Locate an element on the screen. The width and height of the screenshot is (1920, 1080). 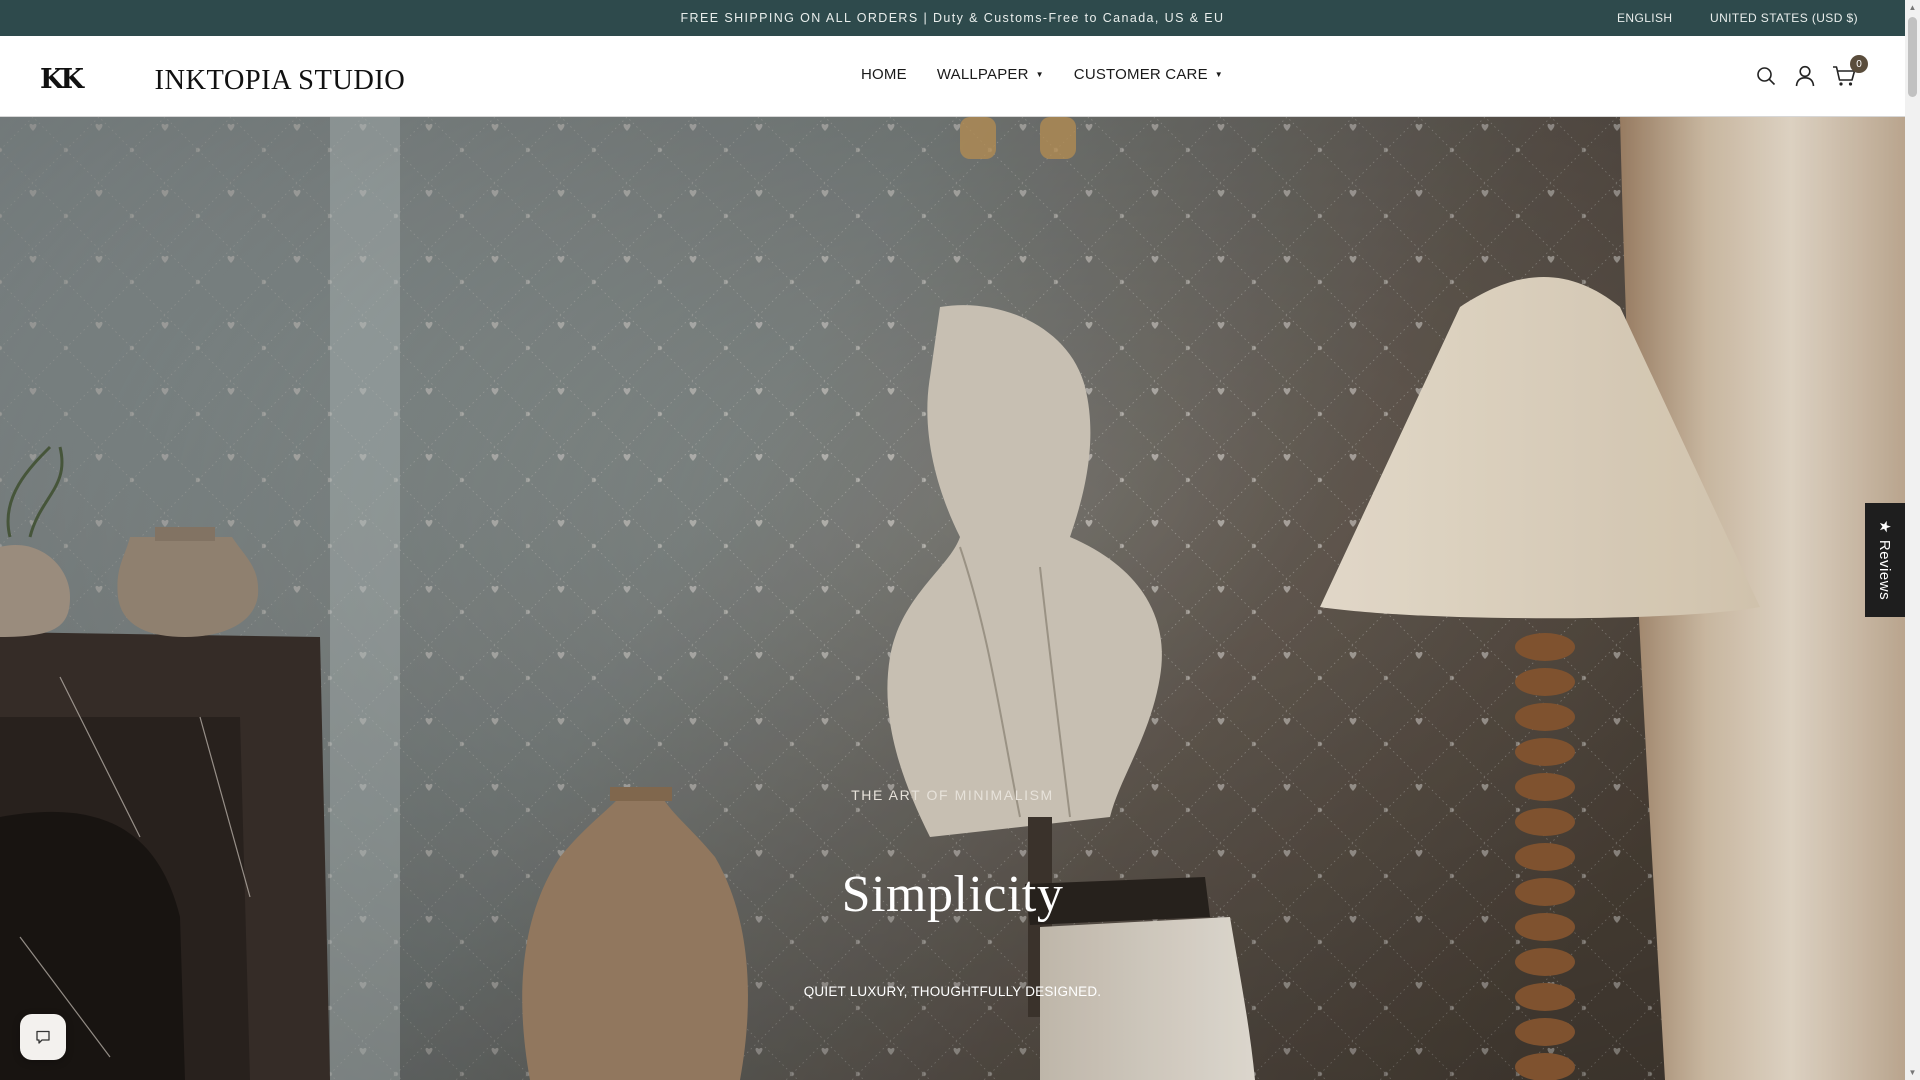
reviews-tab: ★ Reviews is located at coordinates (1885, 560).